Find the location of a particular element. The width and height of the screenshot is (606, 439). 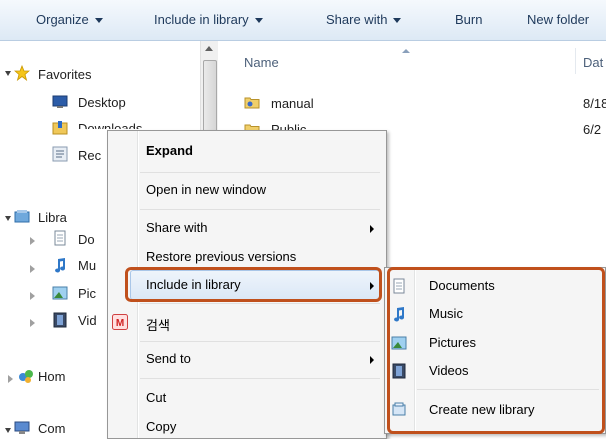

svg-text: M is located at coordinates (120, 323).